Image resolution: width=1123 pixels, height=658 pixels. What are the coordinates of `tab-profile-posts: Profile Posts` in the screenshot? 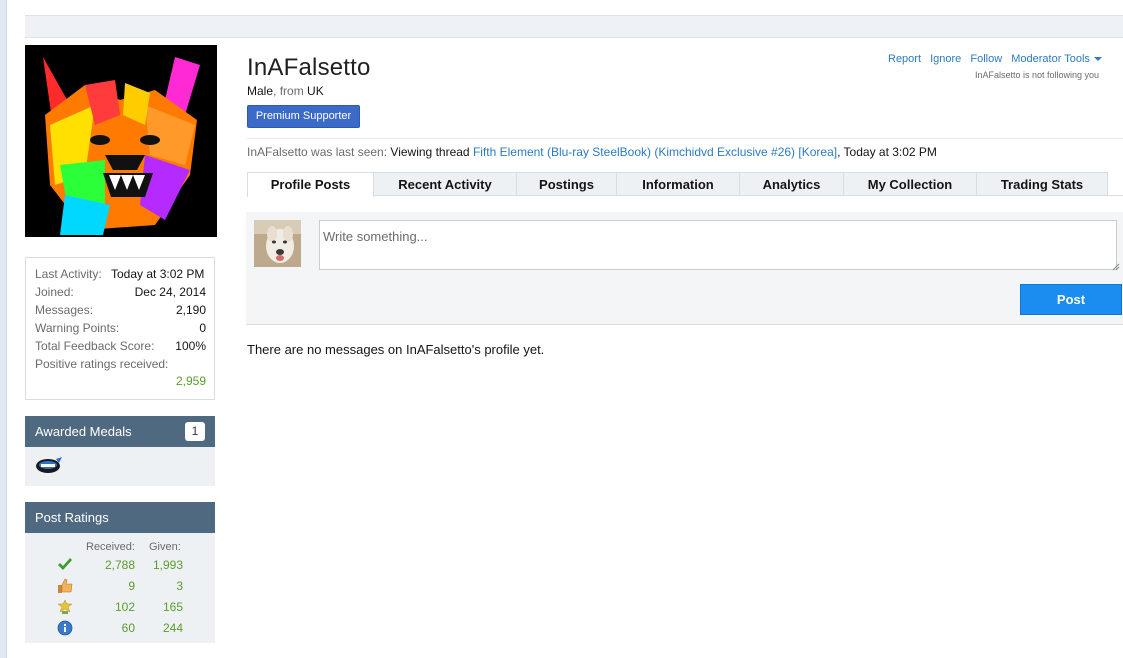 It's located at (310, 184).